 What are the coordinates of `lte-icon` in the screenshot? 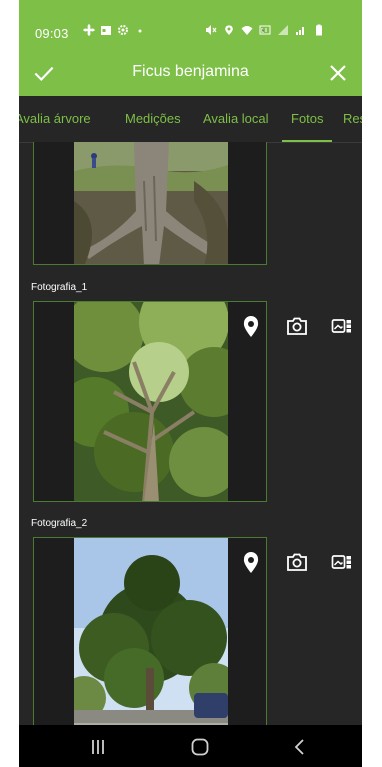 It's located at (265, 30).